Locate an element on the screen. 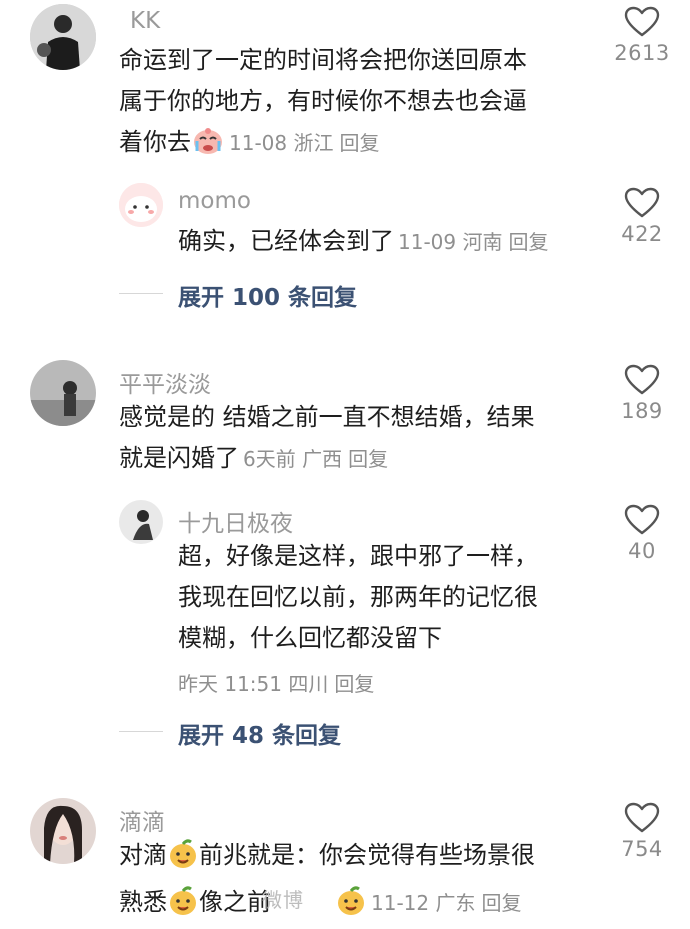 Image resolution: width=690 pixels, height=929 pixels. expand-replies-button: 展开 100 条回复 is located at coordinates (267, 295).